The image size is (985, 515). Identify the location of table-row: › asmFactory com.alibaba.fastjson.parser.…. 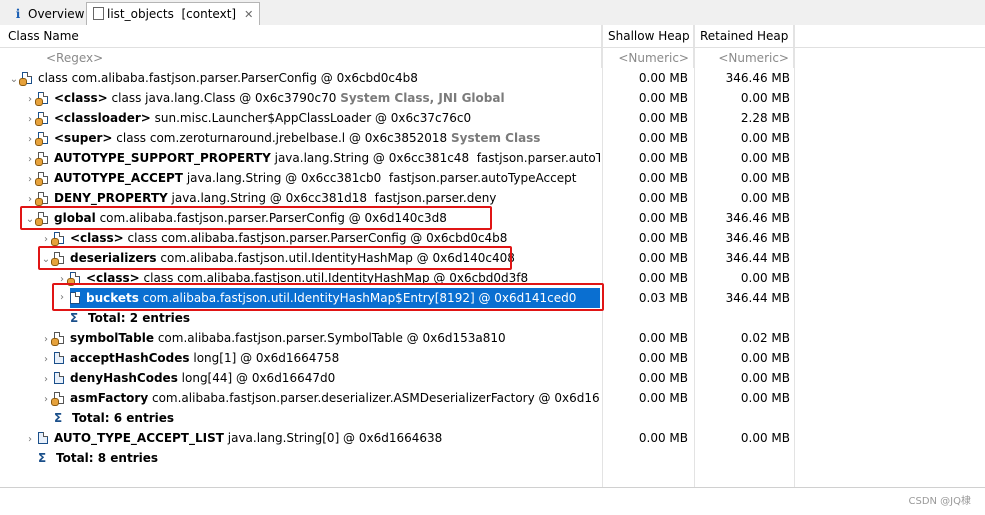
(492, 398).